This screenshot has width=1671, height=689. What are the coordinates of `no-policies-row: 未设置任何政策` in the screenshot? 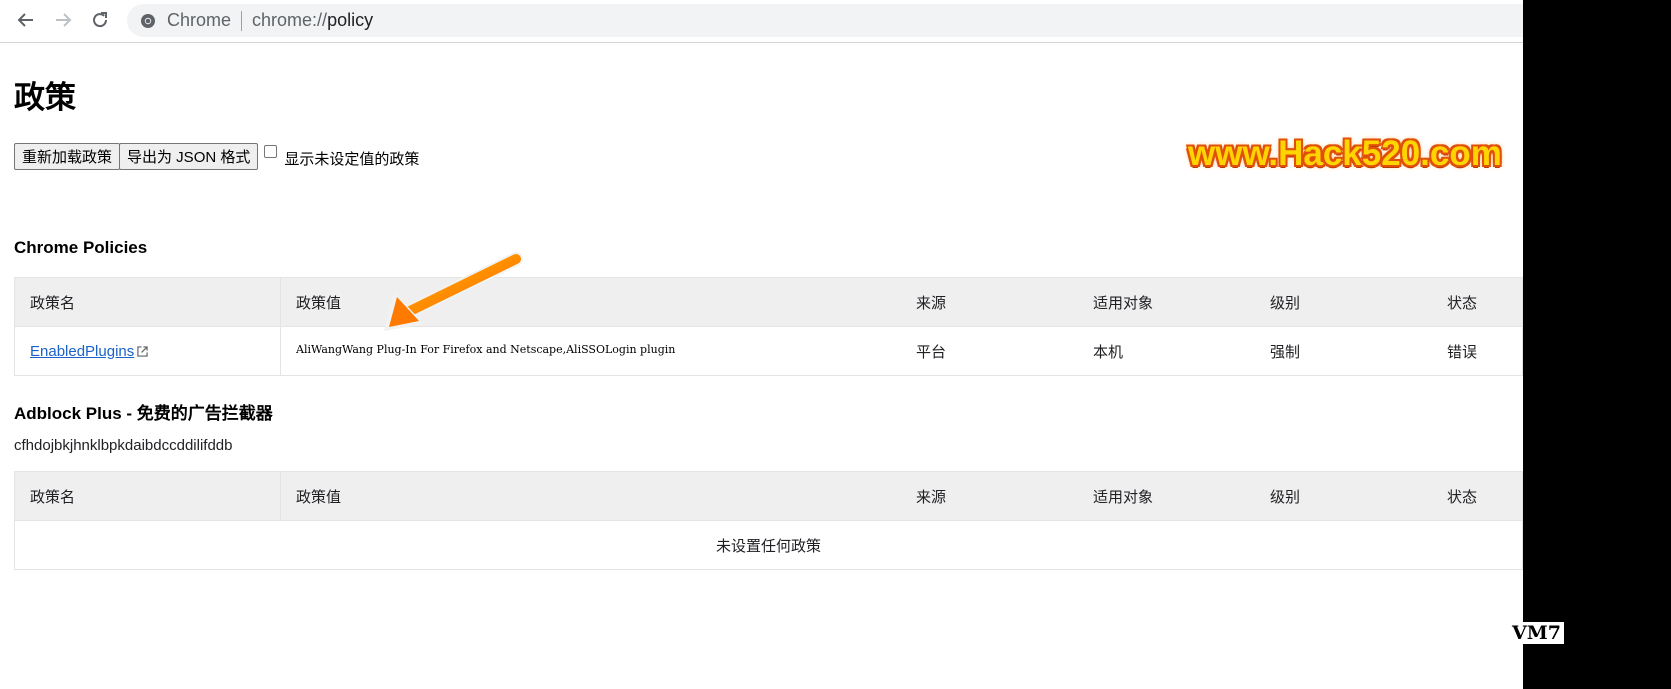 It's located at (768, 546).